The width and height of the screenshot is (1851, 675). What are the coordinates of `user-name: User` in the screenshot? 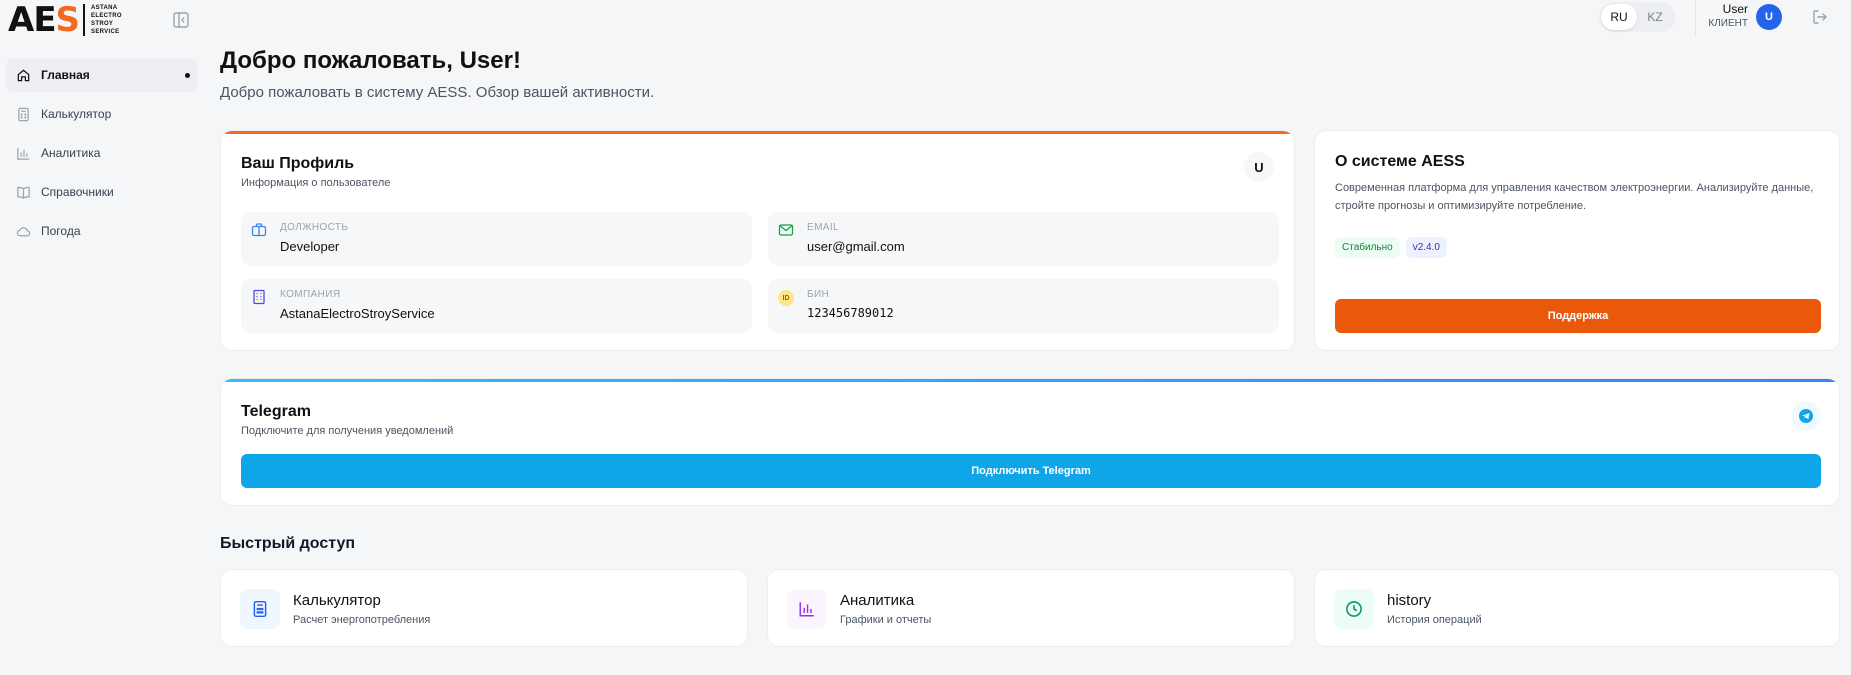 It's located at (1735, 9).